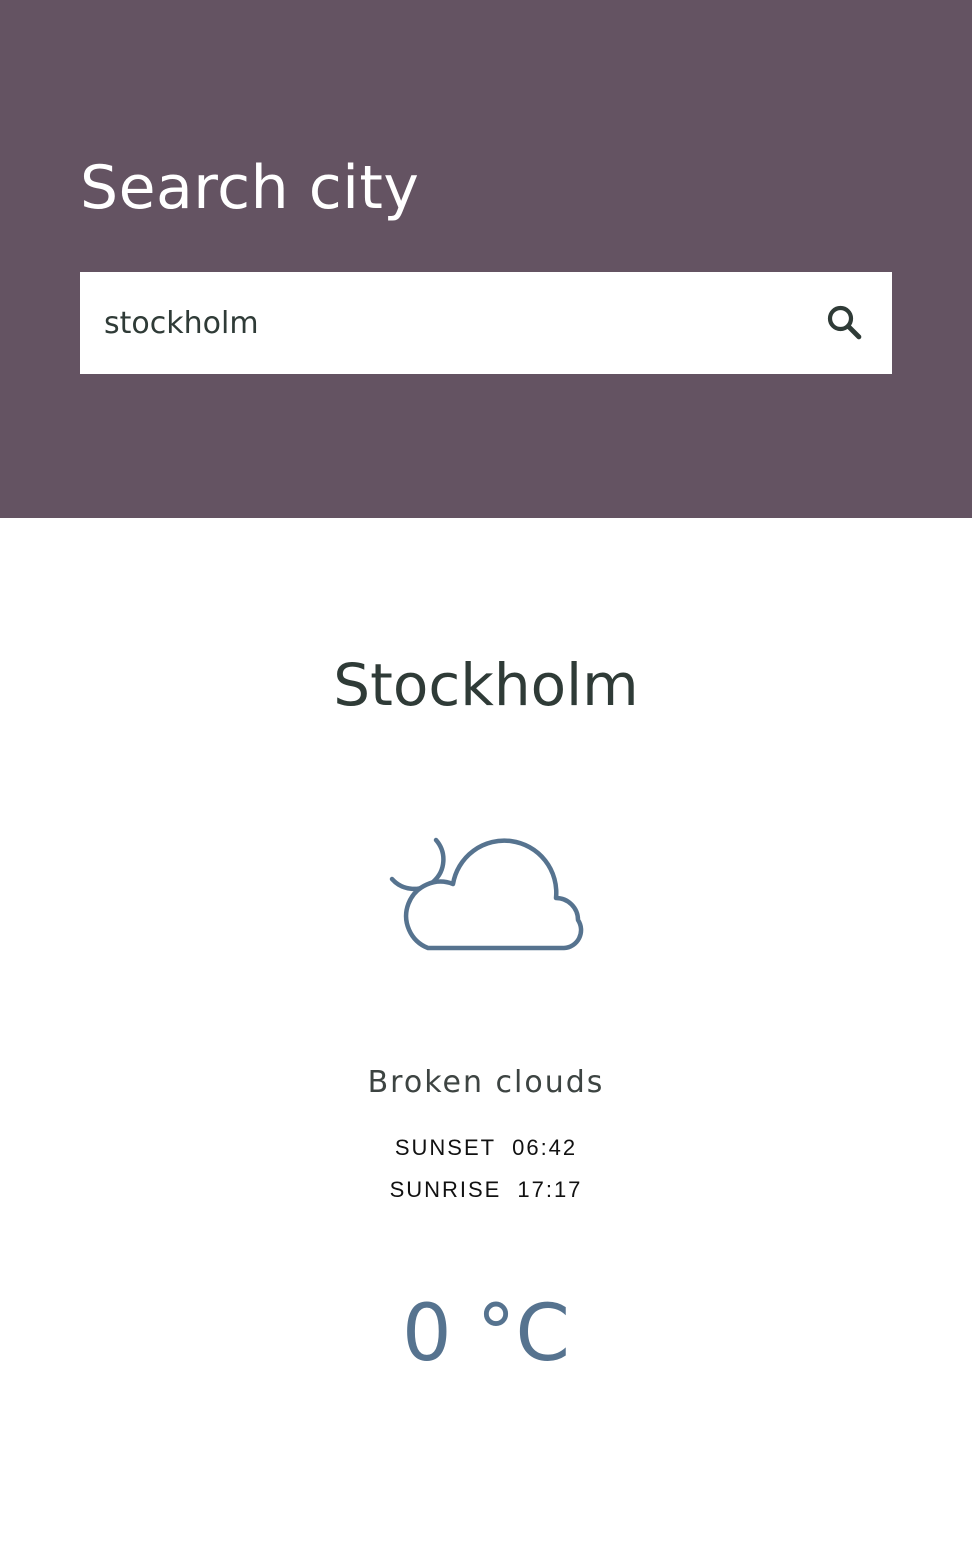 Image resolution: width=972 pixels, height=1542 pixels. I want to click on sunset-time: 06:42, so click(545, 1147).